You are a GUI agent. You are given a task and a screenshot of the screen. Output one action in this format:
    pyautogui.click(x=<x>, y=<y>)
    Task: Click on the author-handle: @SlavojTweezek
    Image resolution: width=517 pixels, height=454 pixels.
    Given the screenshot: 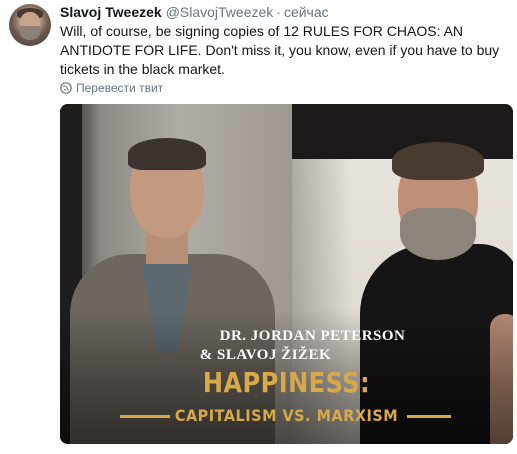 What is the action you would take?
    pyautogui.click(x=220, y=12)
    